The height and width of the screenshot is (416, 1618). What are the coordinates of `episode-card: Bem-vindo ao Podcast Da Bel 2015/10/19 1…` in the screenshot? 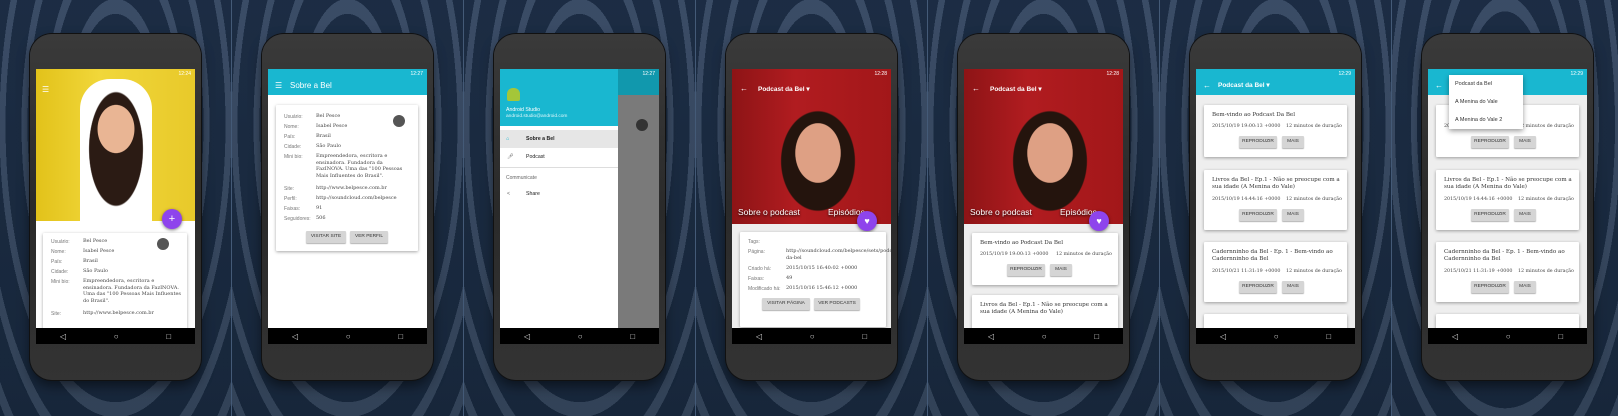 It's located at (1045, 259).